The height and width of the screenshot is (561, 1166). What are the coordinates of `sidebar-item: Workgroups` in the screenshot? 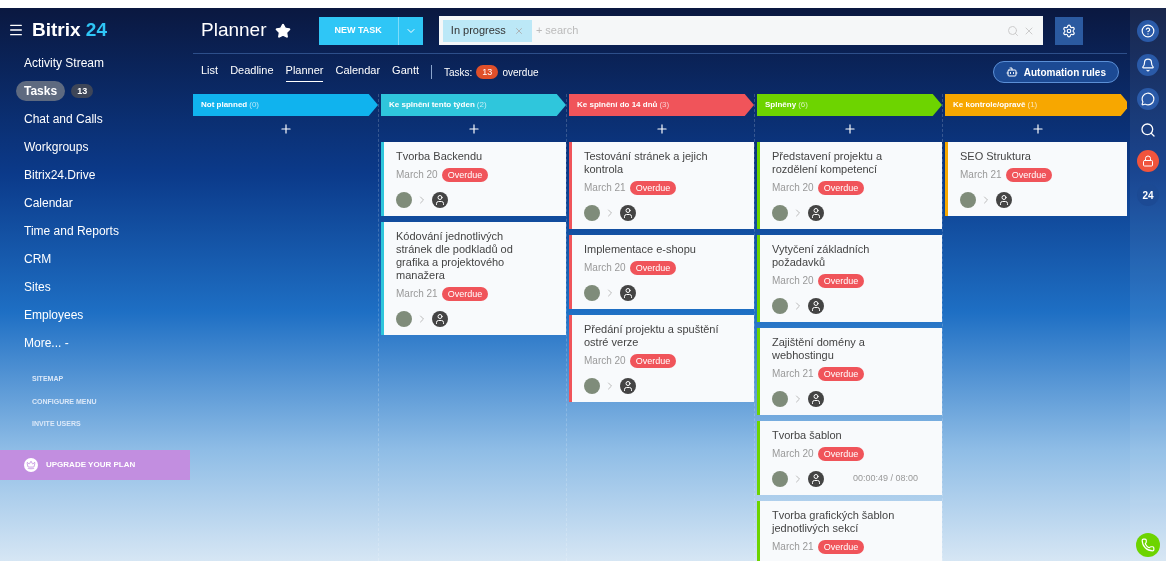 It's located at (56, 147).